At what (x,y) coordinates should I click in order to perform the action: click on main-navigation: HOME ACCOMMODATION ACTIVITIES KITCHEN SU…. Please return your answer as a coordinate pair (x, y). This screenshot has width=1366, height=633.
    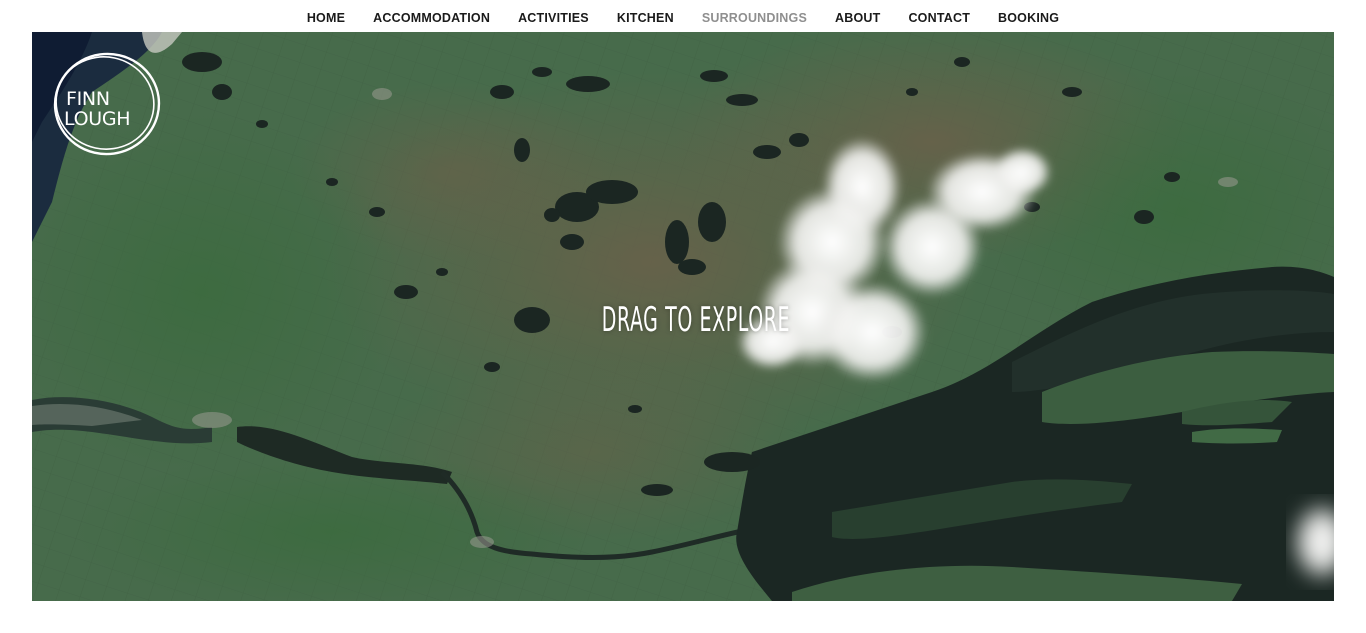
    Looking at the image, I should click on (683, 17).